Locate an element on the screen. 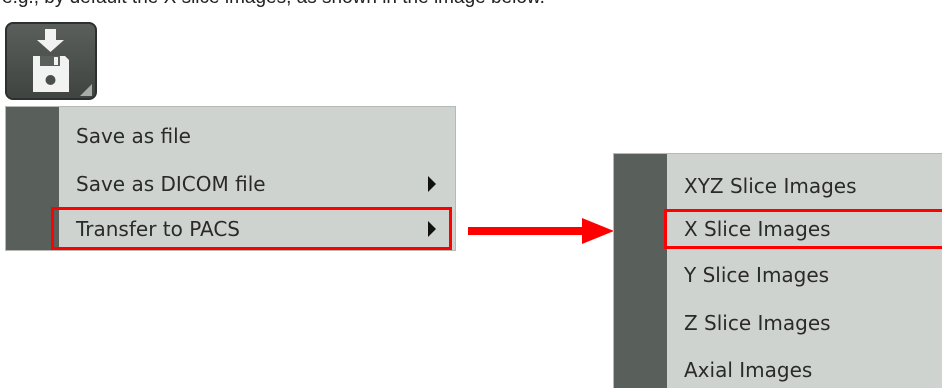 The height and width of the screenshot is (388, 942). menu-item-save-as-file: Save as file is located at coordinates (230, 135).